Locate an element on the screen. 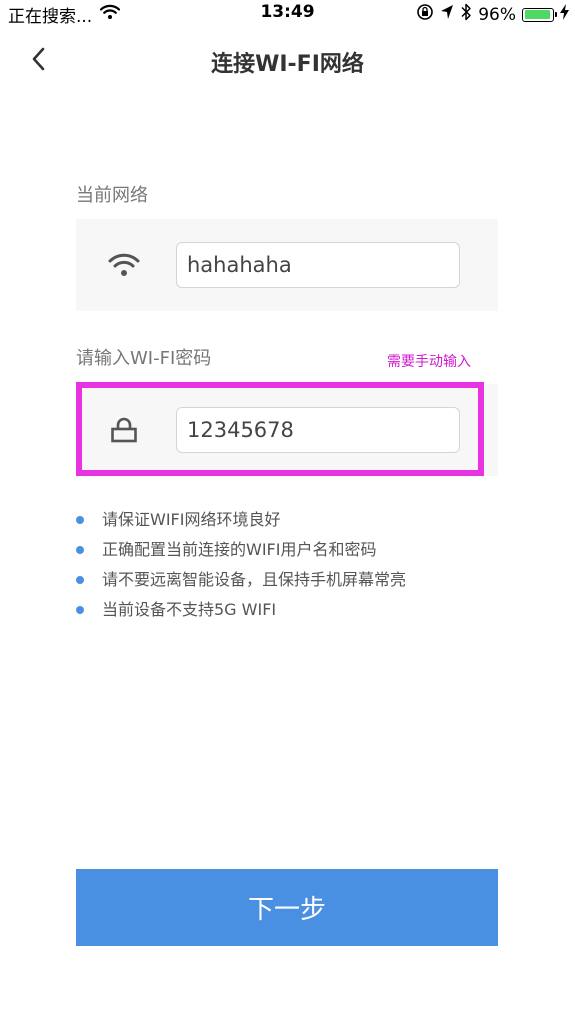 Image resolution: width=575 pixels, height=1022 pixels. tip-item: 请保证WIFI网络环境良好 is located at coordinates (241, 520).